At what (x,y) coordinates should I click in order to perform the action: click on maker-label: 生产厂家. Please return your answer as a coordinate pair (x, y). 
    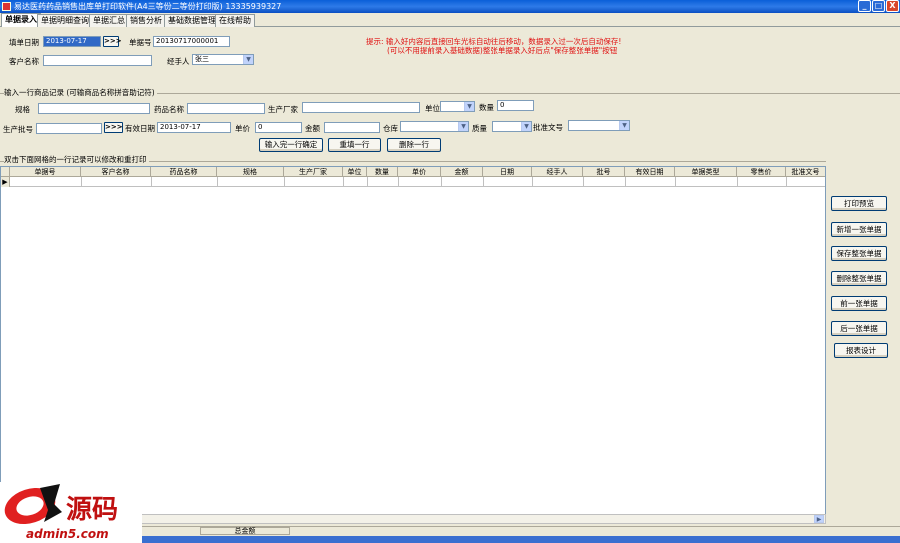
    Looking at the image, I should click on (283, 109).